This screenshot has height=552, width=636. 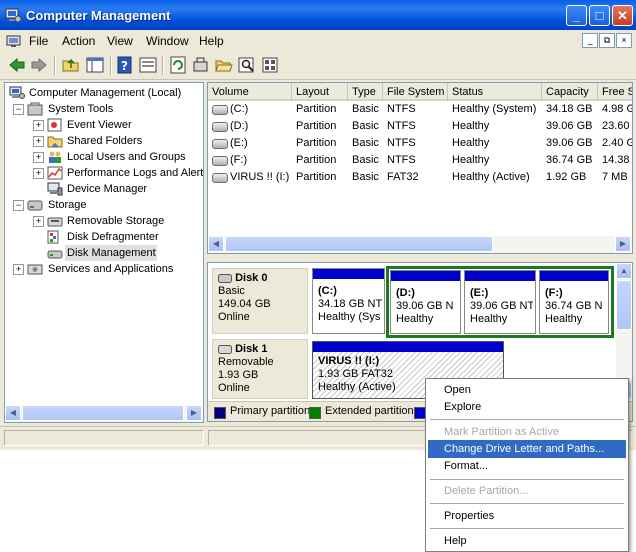 I want to click on removable-disk-icon, so click(x=225, y=349).